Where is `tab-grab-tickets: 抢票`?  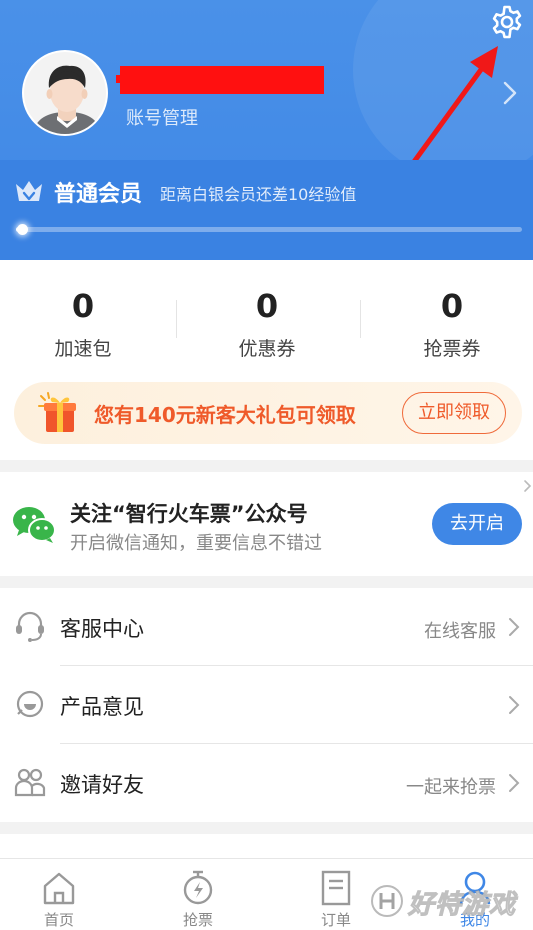 tab-grab-tickets: 抢票 is located at coordinates (198, 897).